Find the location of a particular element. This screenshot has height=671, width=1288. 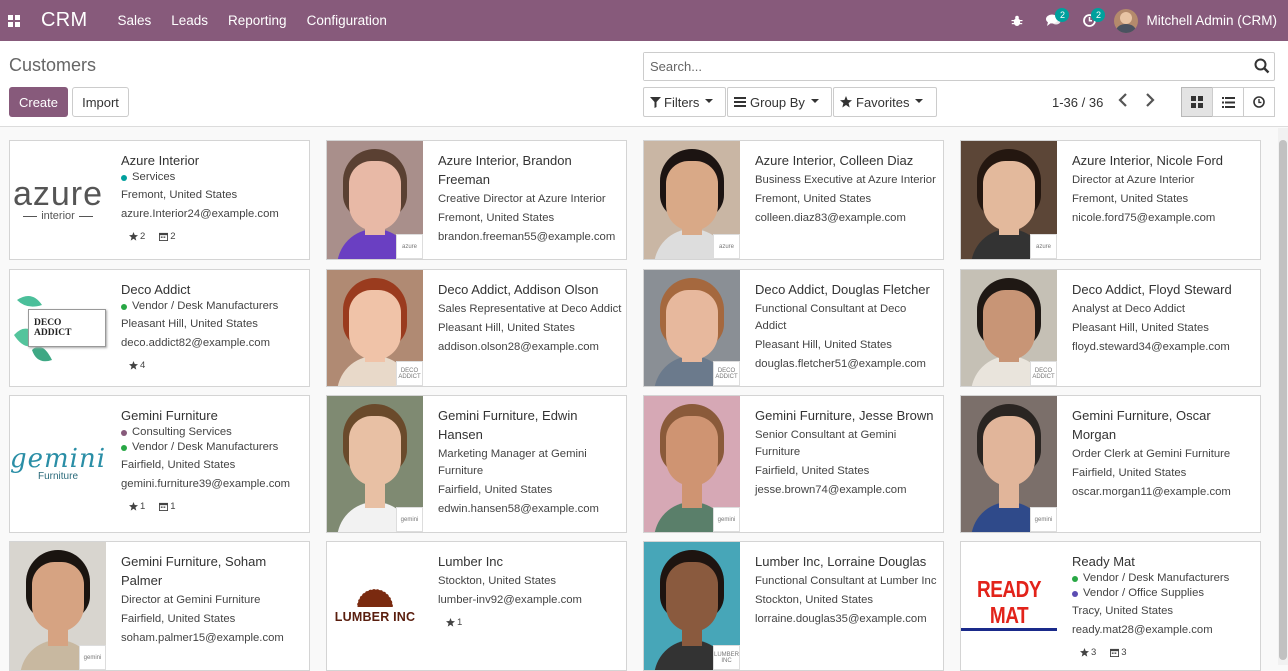

card-name: Deco Addict, Floyd Steward is located at coordinates (1164, 289).